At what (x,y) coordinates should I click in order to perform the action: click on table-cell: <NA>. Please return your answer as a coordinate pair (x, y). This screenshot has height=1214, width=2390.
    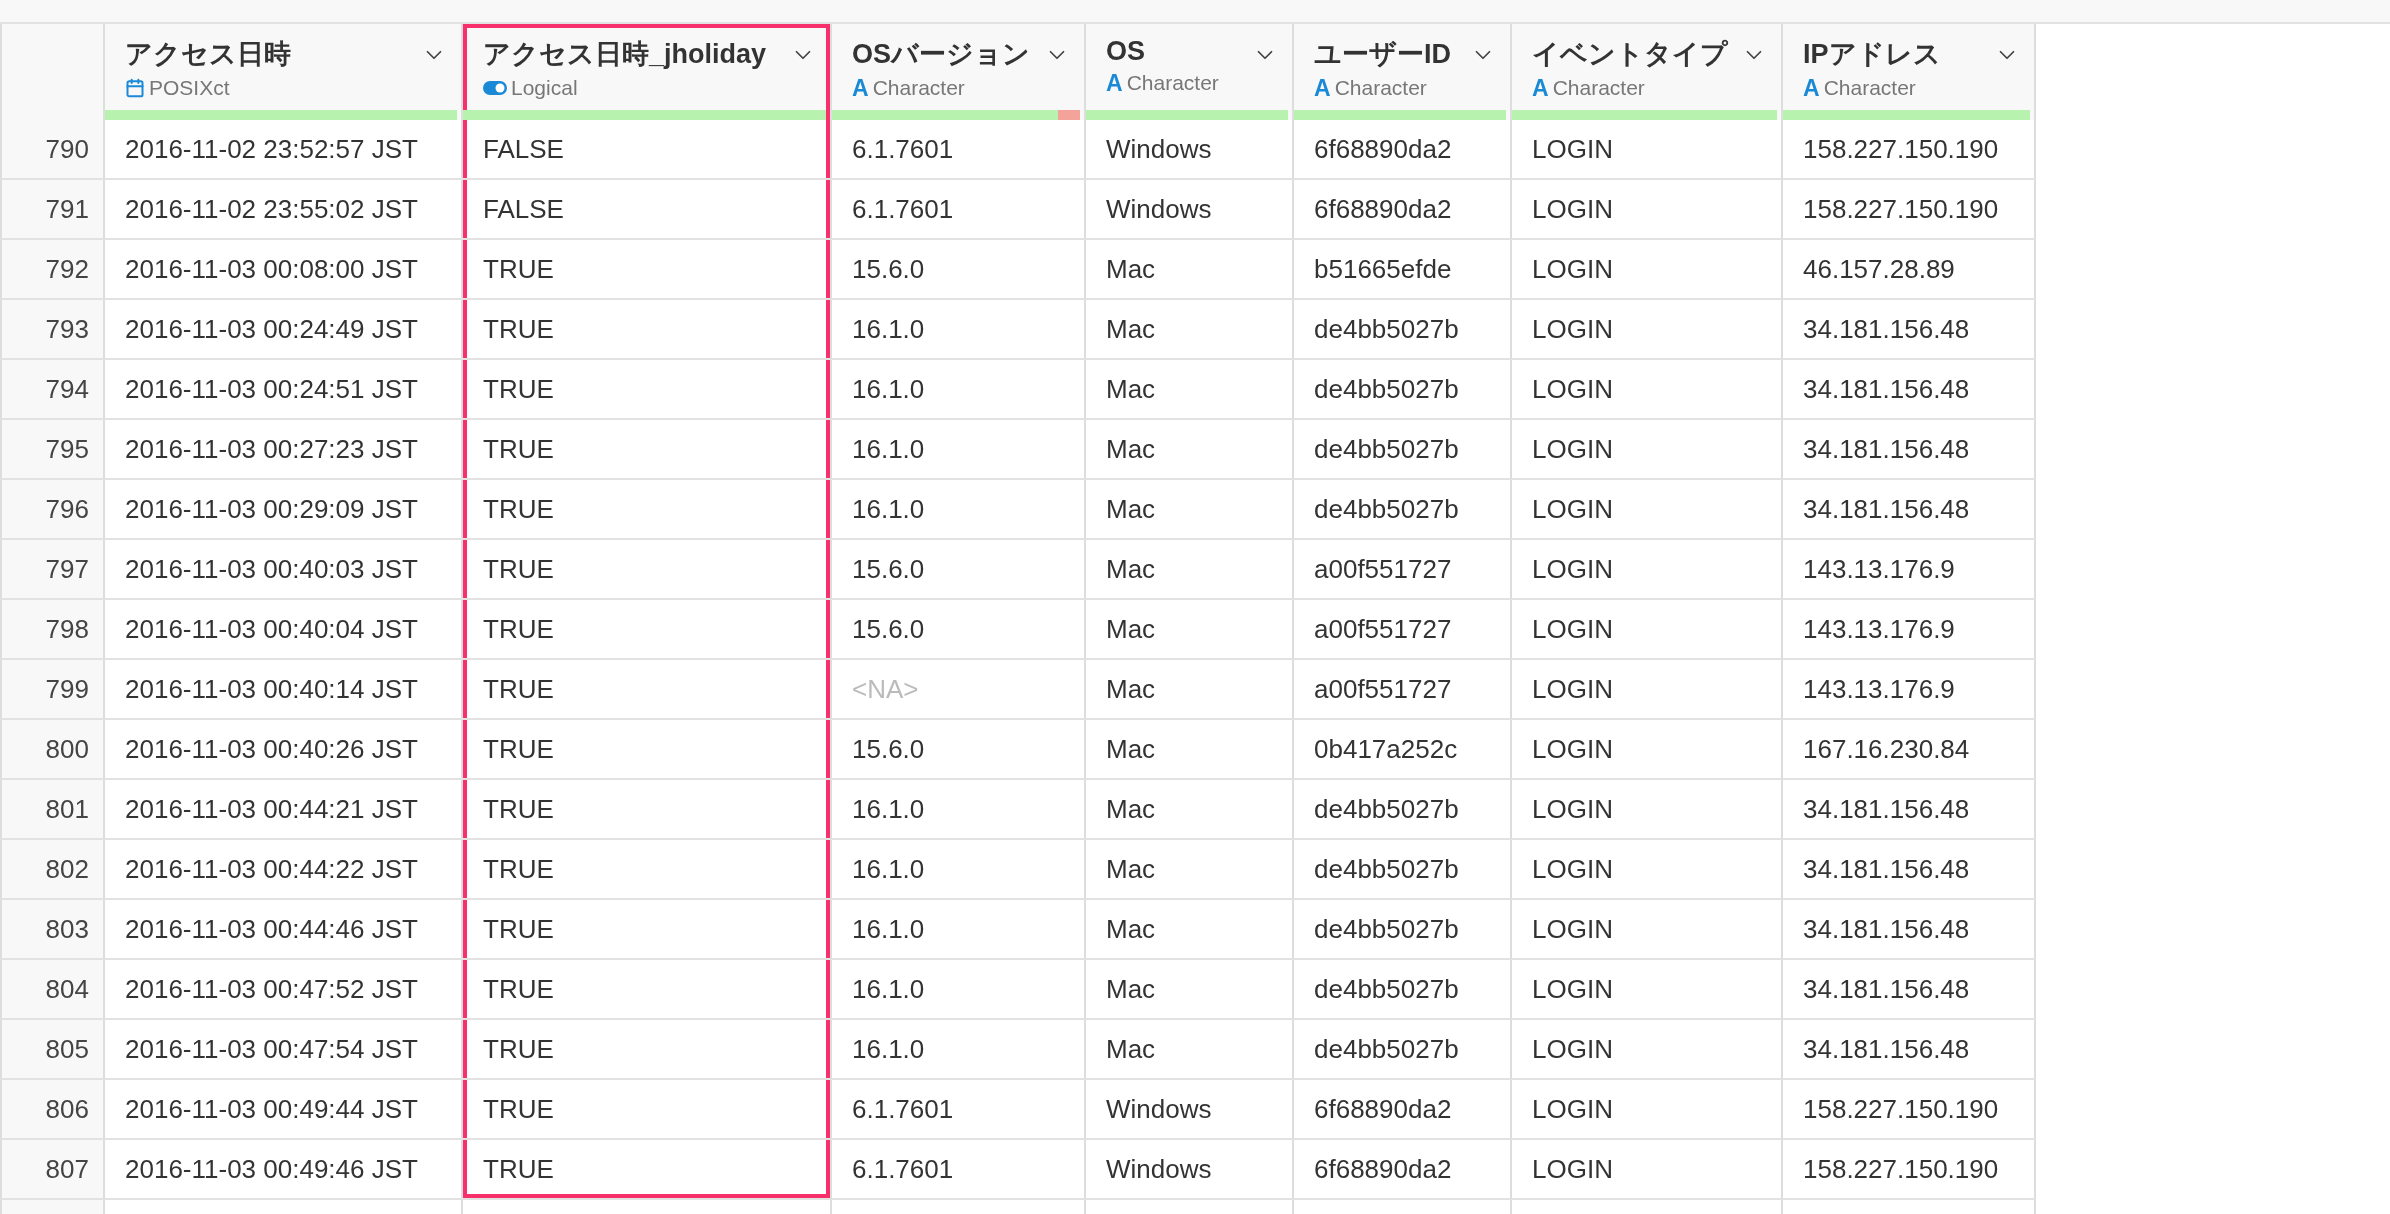
    Looking at the image, I should click on (959, 690).